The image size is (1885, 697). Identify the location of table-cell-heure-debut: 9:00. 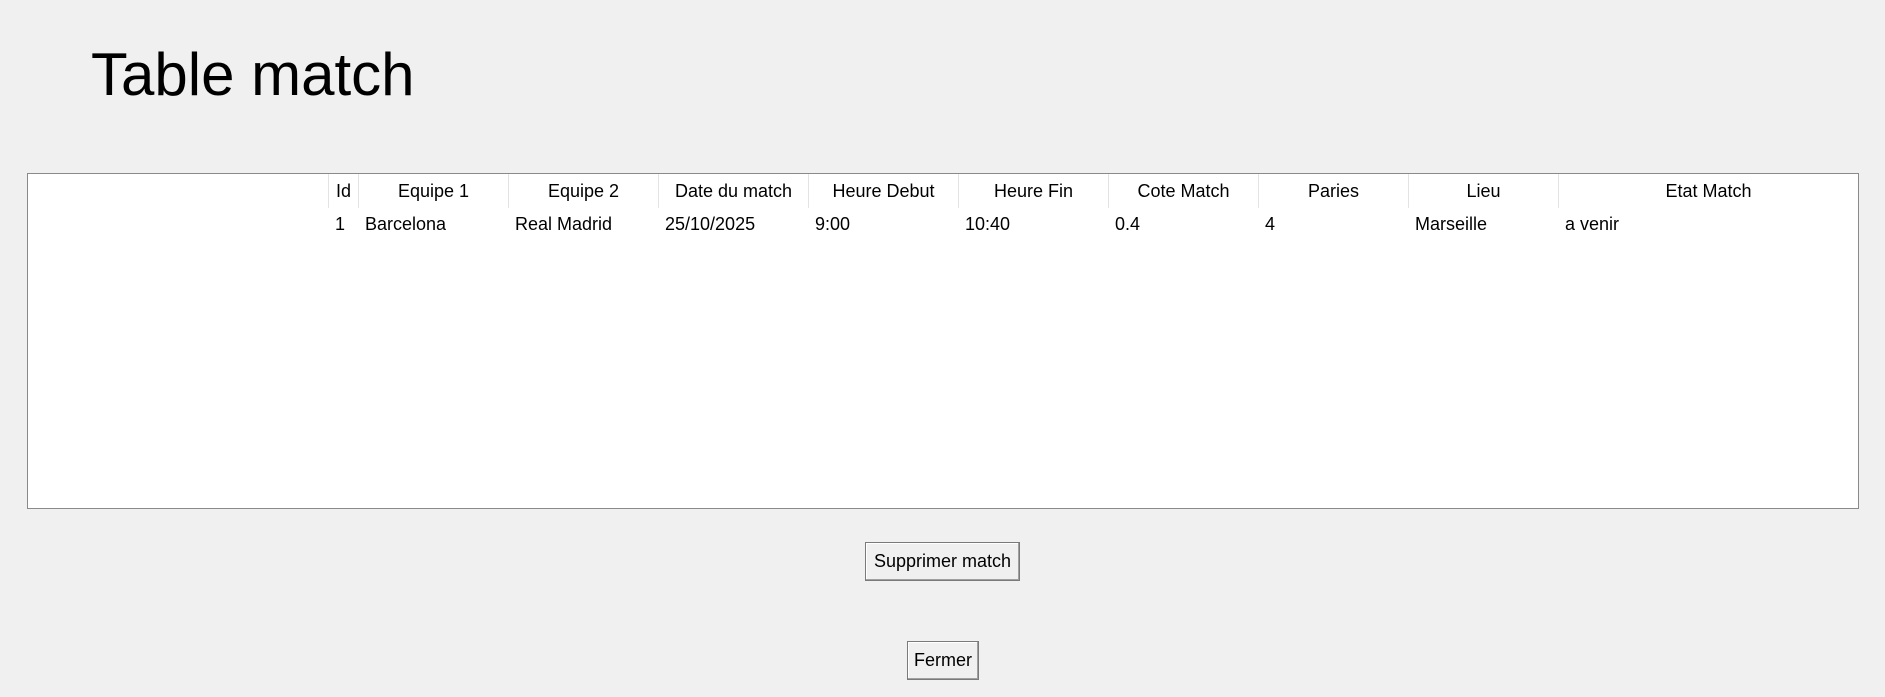
(883, 224).